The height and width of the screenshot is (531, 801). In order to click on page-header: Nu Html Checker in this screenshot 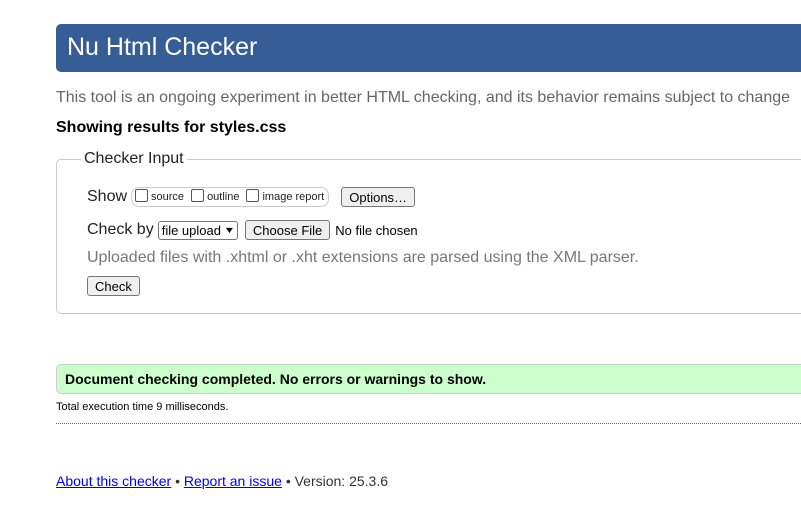, I will do `click(428, 48)`.